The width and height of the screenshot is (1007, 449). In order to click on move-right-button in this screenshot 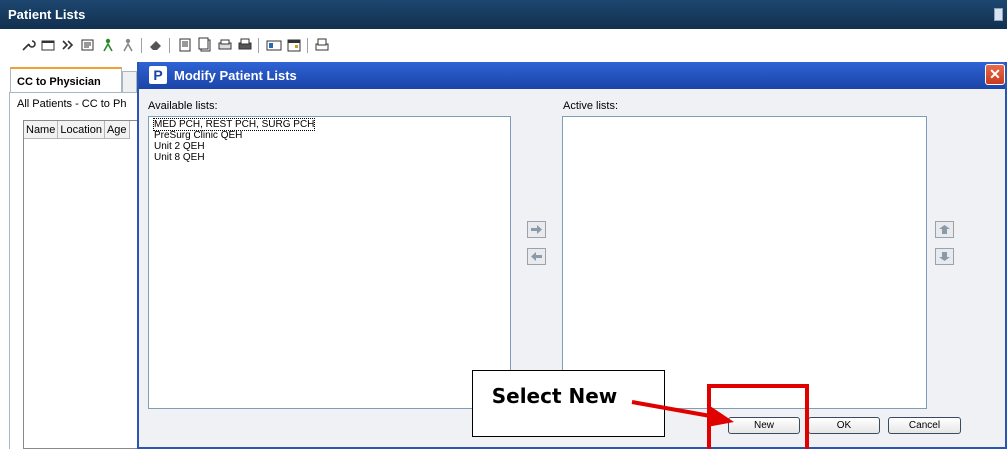, I will do `click(536, 229)`.